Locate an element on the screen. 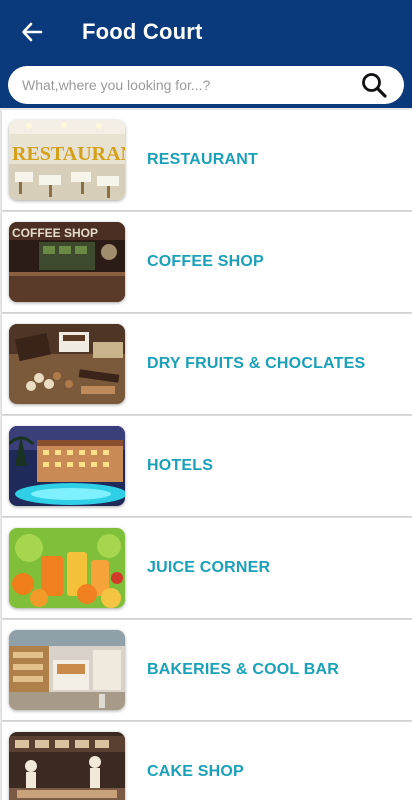 This screenshot has width=412, height=800. category-label: HOTELS is located at coordinates (180, 465).